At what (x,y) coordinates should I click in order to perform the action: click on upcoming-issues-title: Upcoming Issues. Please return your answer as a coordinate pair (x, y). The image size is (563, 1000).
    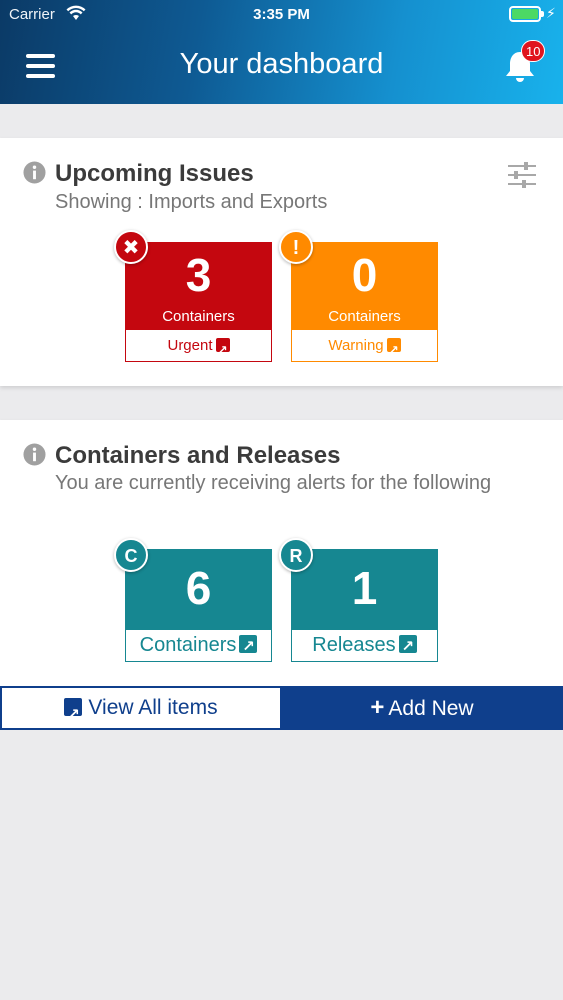
    Looking at the image, I should click on (154, 173).